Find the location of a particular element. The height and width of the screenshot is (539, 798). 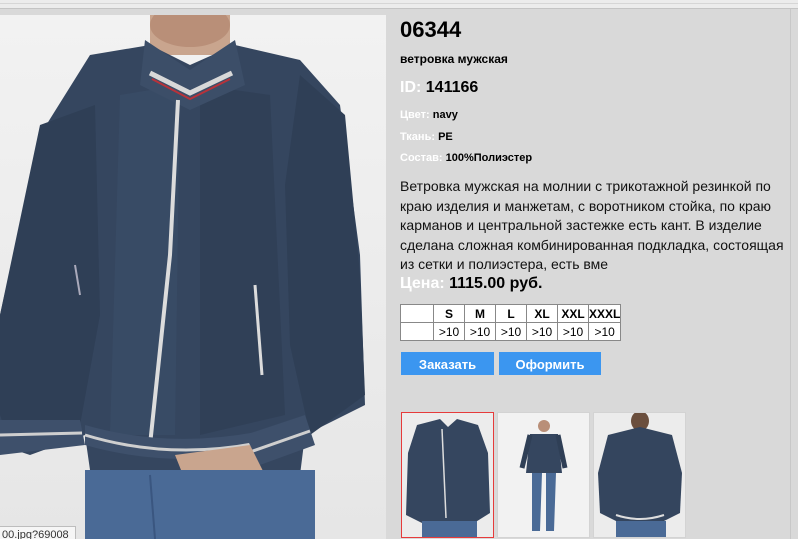

fabric-value: PE is located at coordinates (445, 137).